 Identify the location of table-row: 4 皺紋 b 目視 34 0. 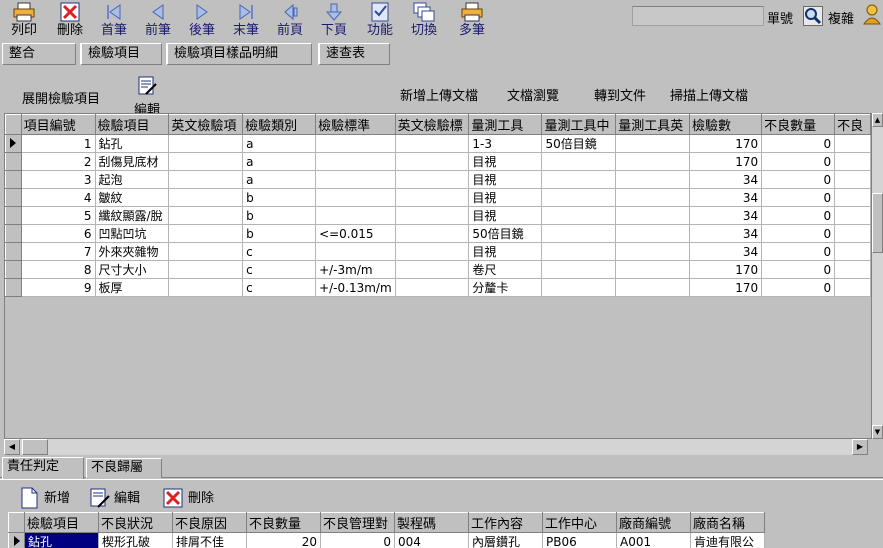
(438, 197).